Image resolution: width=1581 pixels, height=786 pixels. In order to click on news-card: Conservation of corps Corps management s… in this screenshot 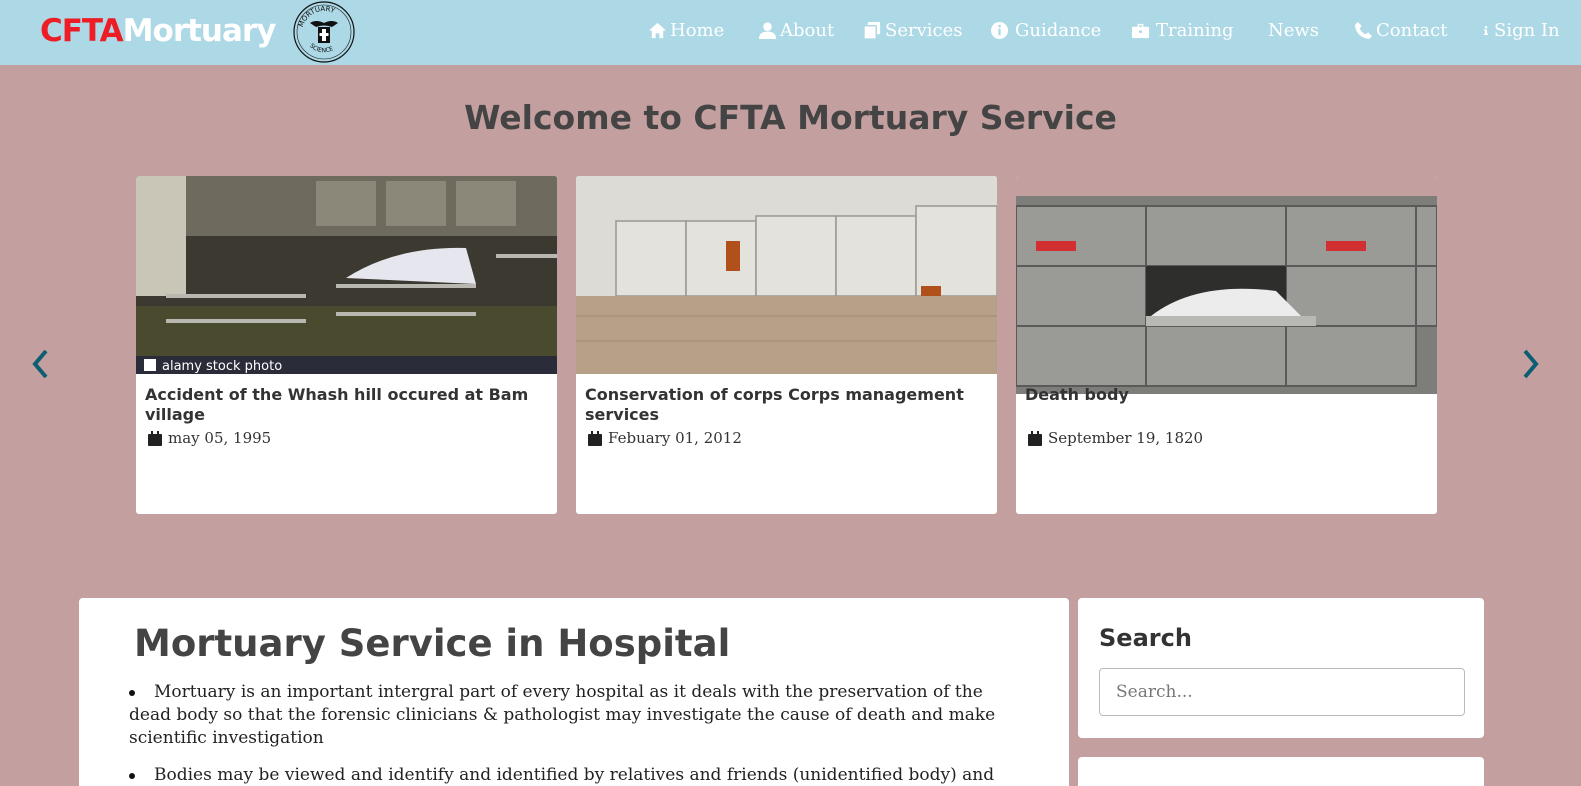, I will do `click(786, 345)`.